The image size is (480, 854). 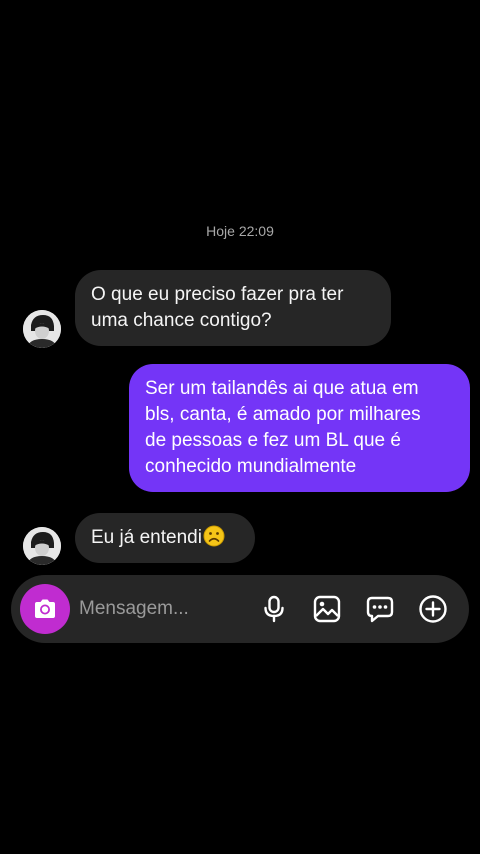 What do you see at coordinates (45, 609) in the screenshot?
I see `camera-button` at bounding box center [45, 609].